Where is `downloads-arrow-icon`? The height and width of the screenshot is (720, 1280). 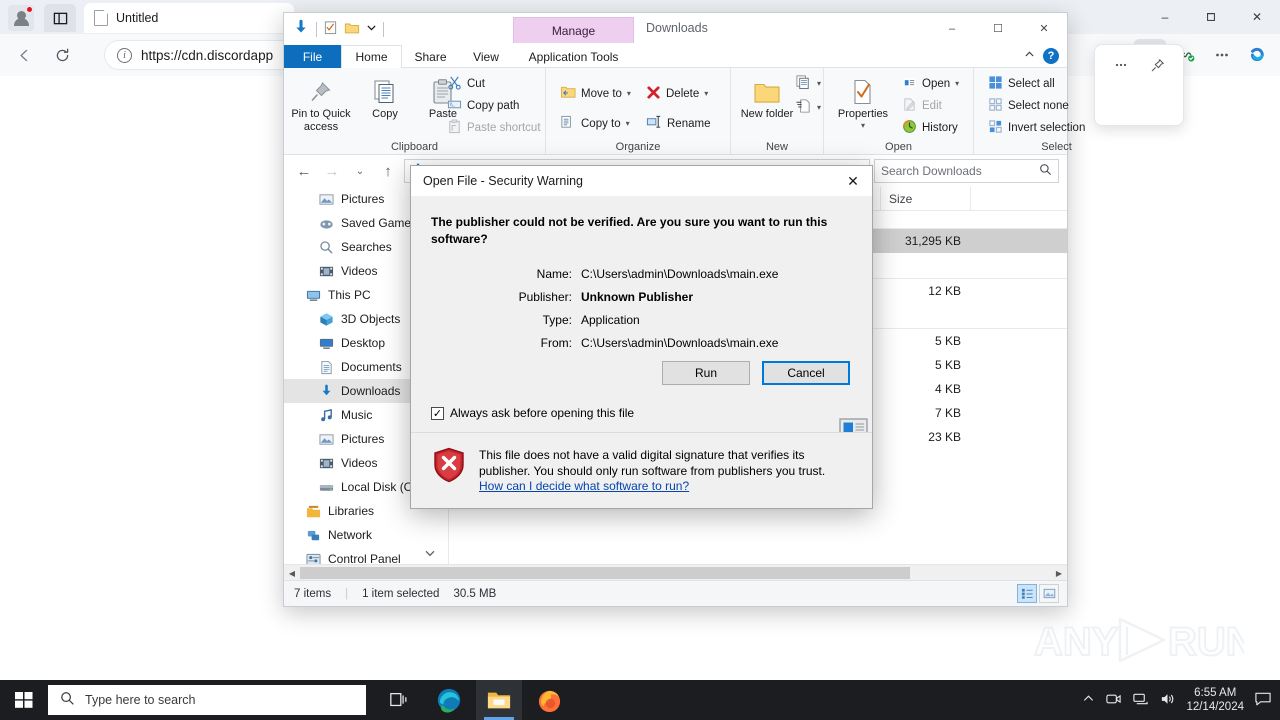 downloads-arrow-icon is located at coordinates (301, 29).